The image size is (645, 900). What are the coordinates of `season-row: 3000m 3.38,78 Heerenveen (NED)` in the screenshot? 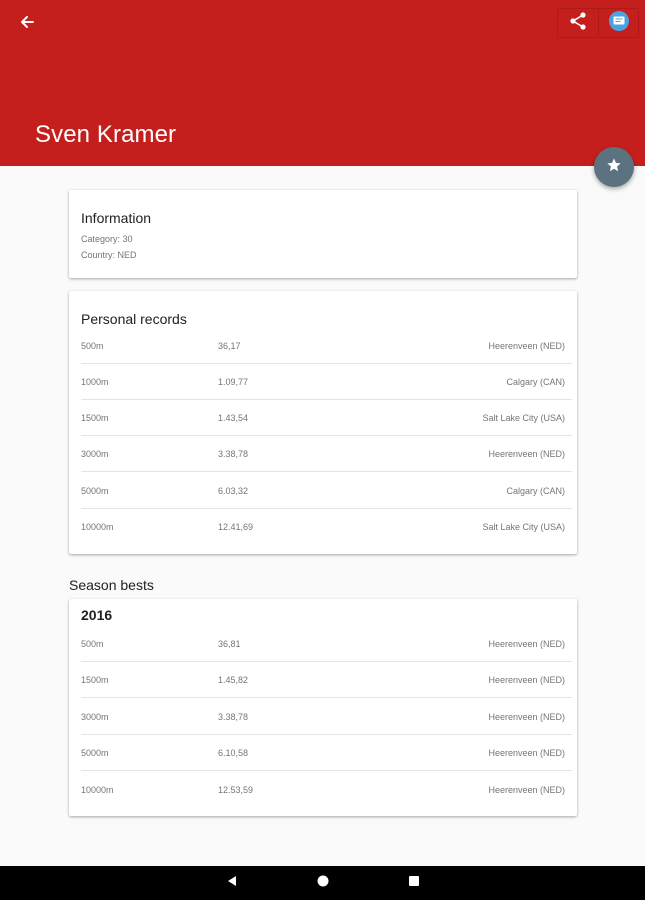 It's located at (326, 717).